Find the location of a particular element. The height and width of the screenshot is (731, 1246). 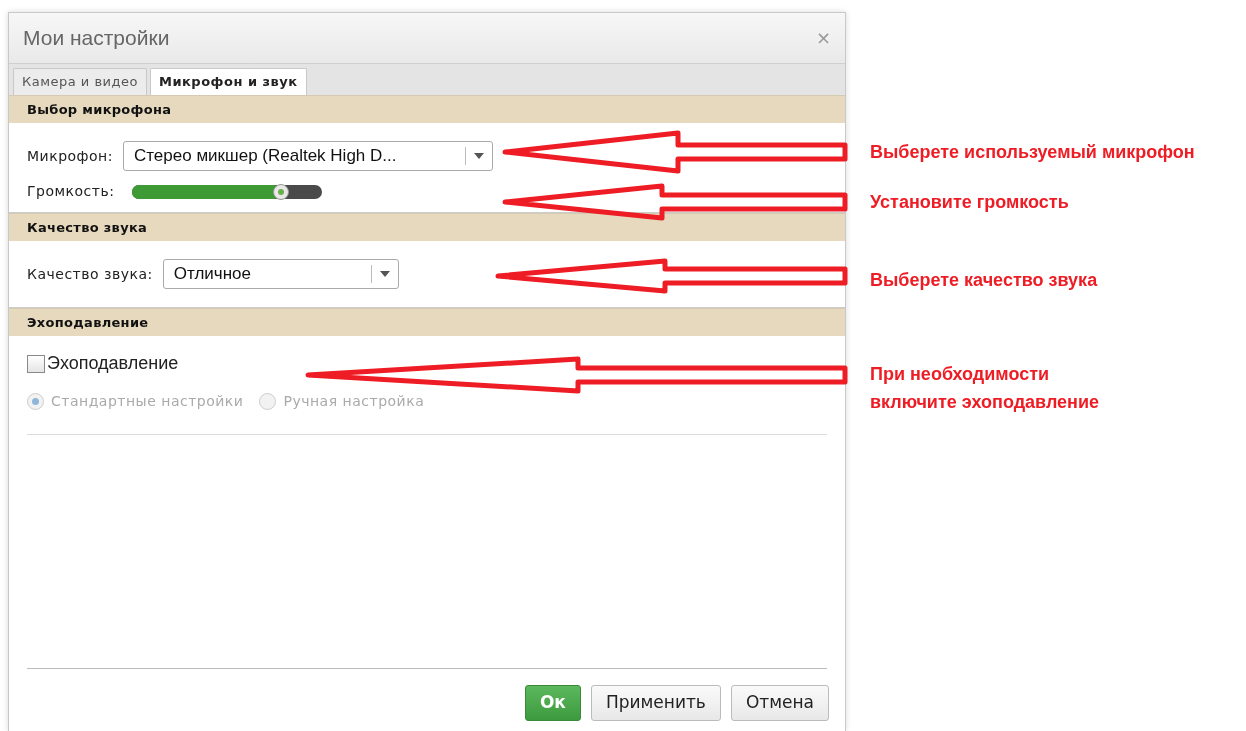

section-header: Выбор микрофона is located at coordinates (427, 109).